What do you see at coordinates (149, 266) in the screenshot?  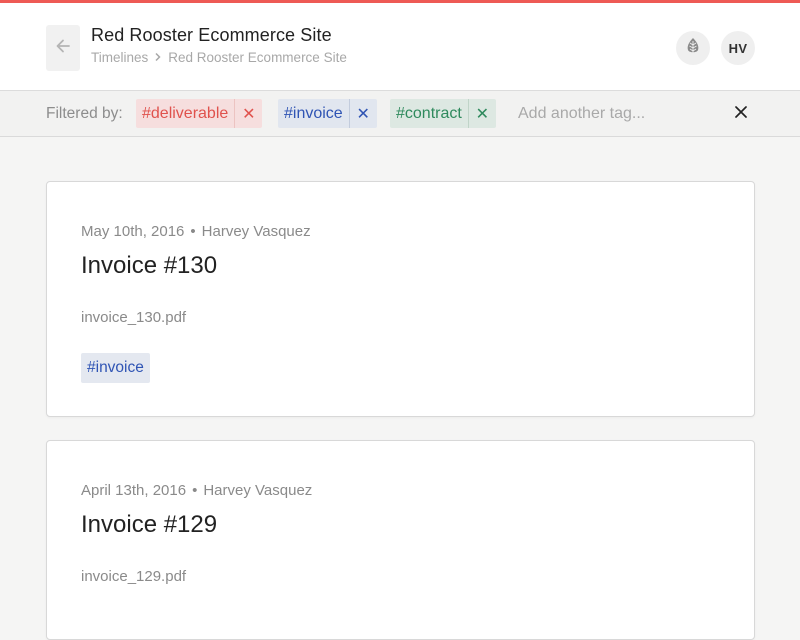 I see `card-title: Invoice #130` at bounding box center [149, 266].